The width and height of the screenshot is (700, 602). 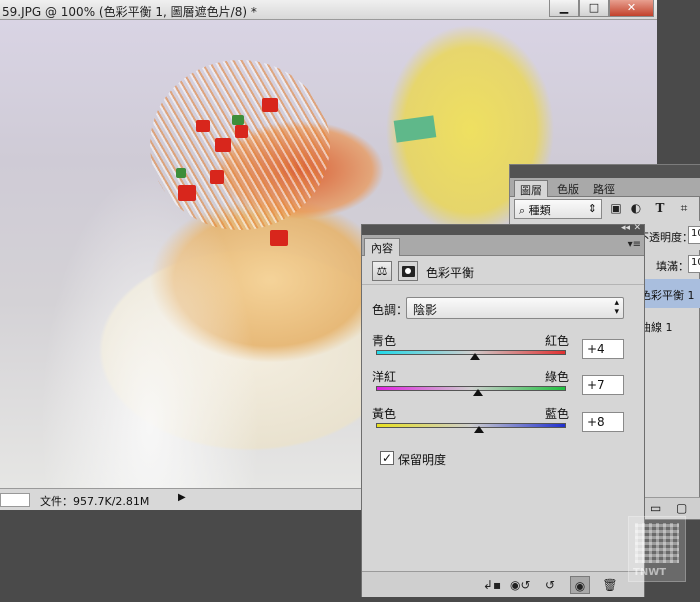 I want to click on collapse-icon: ◂◂, so click(x=625, y=228).